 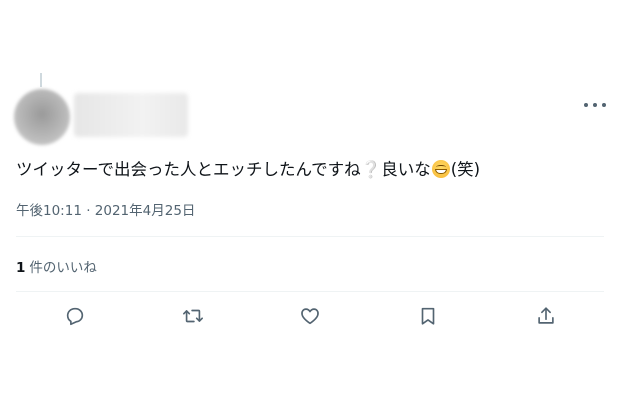 What do you see at coordinates (41, 80) in the screenshot?
I see `thread-line` at bounding box center [41, 80].